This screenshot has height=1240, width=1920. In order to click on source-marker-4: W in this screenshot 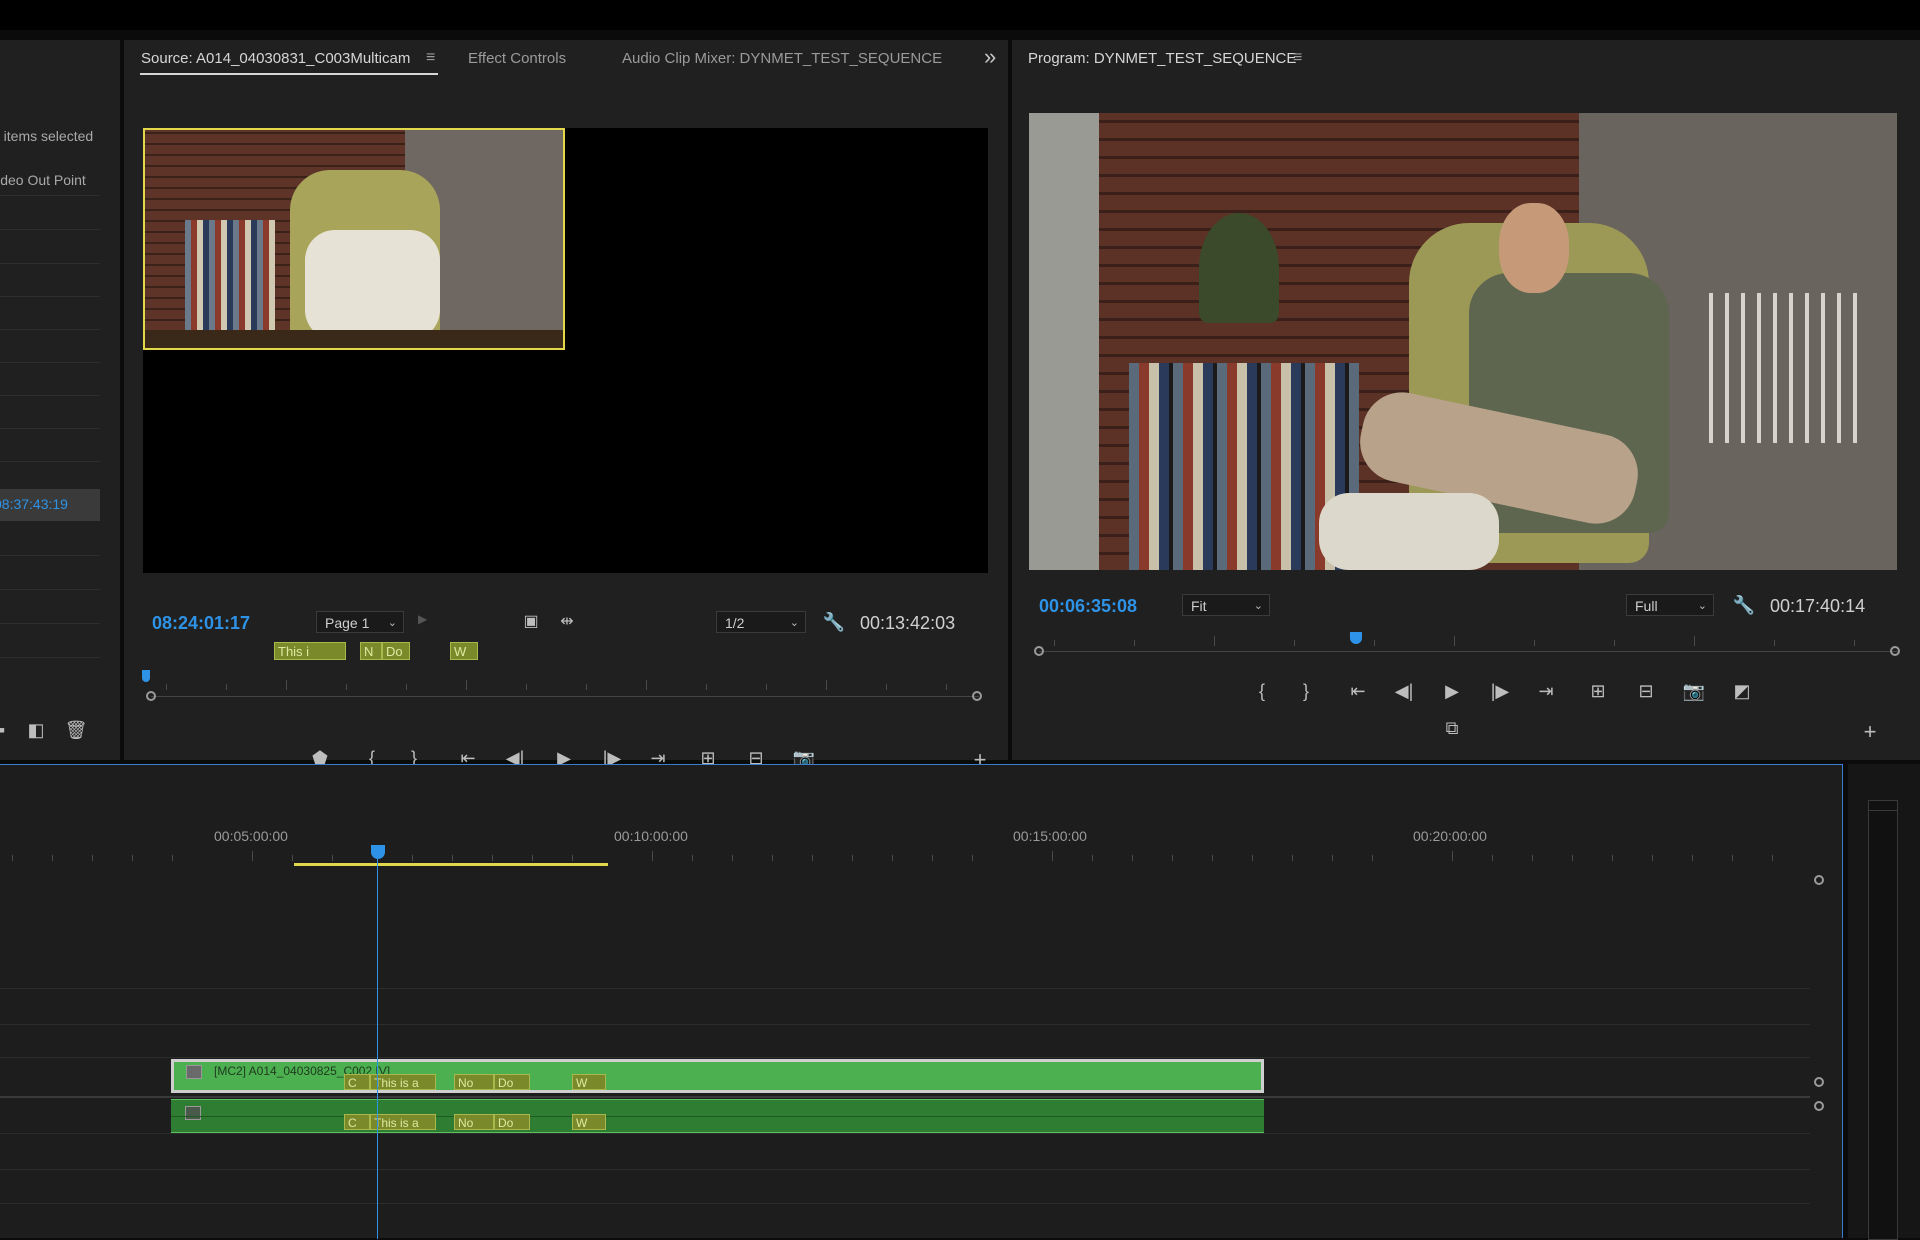, I will do `click(464, 651)`.